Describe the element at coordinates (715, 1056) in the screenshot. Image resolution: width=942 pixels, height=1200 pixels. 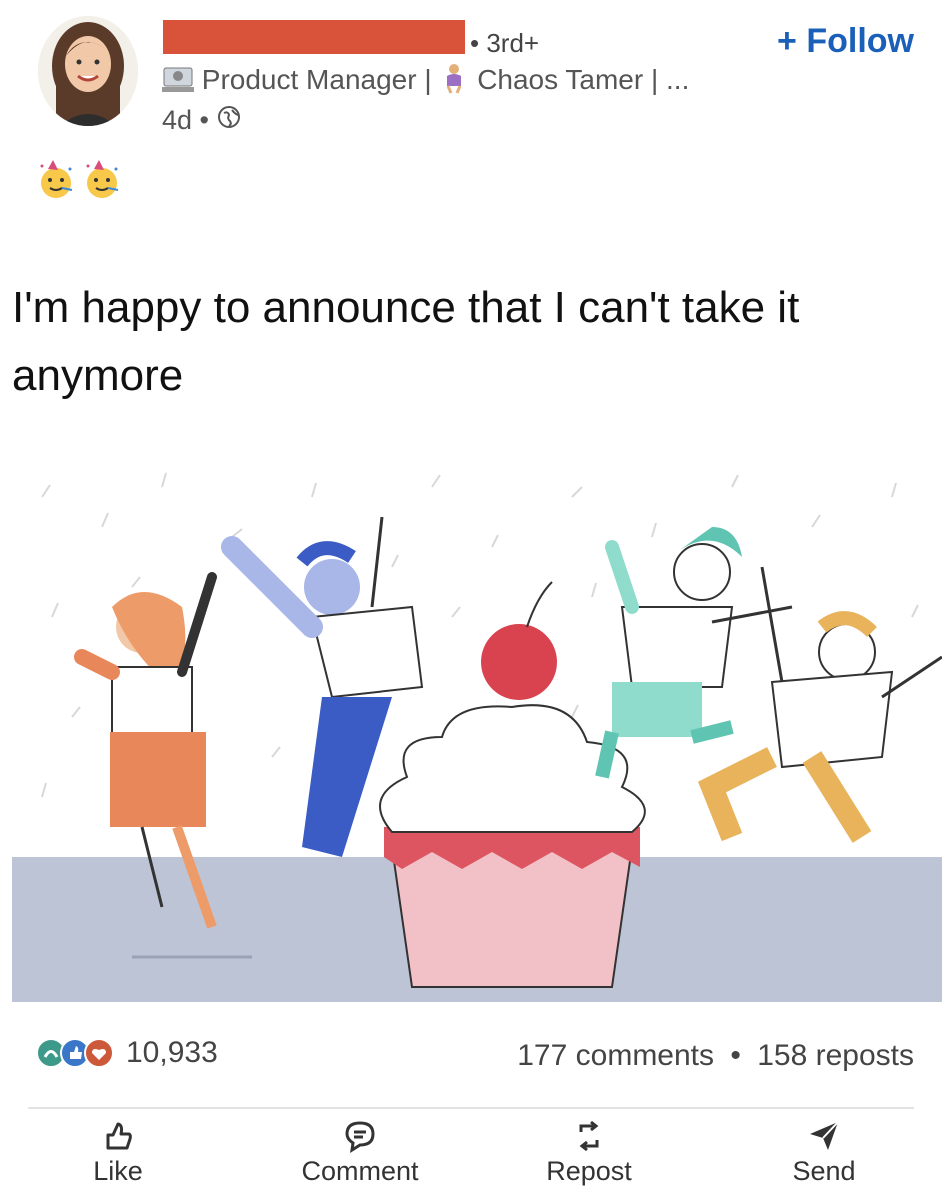
I see `engagement-stats: 177 comments • 158 reposts` at that location.